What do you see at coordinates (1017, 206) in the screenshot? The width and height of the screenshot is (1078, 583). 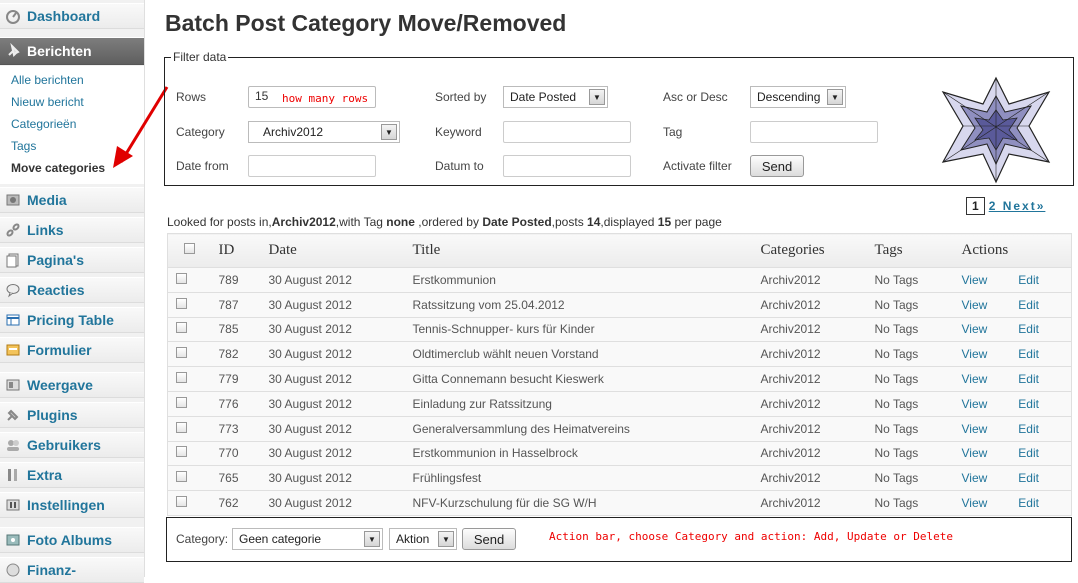 I see `page-next-links: 2 Next»` at bounding box center [1017, 206].